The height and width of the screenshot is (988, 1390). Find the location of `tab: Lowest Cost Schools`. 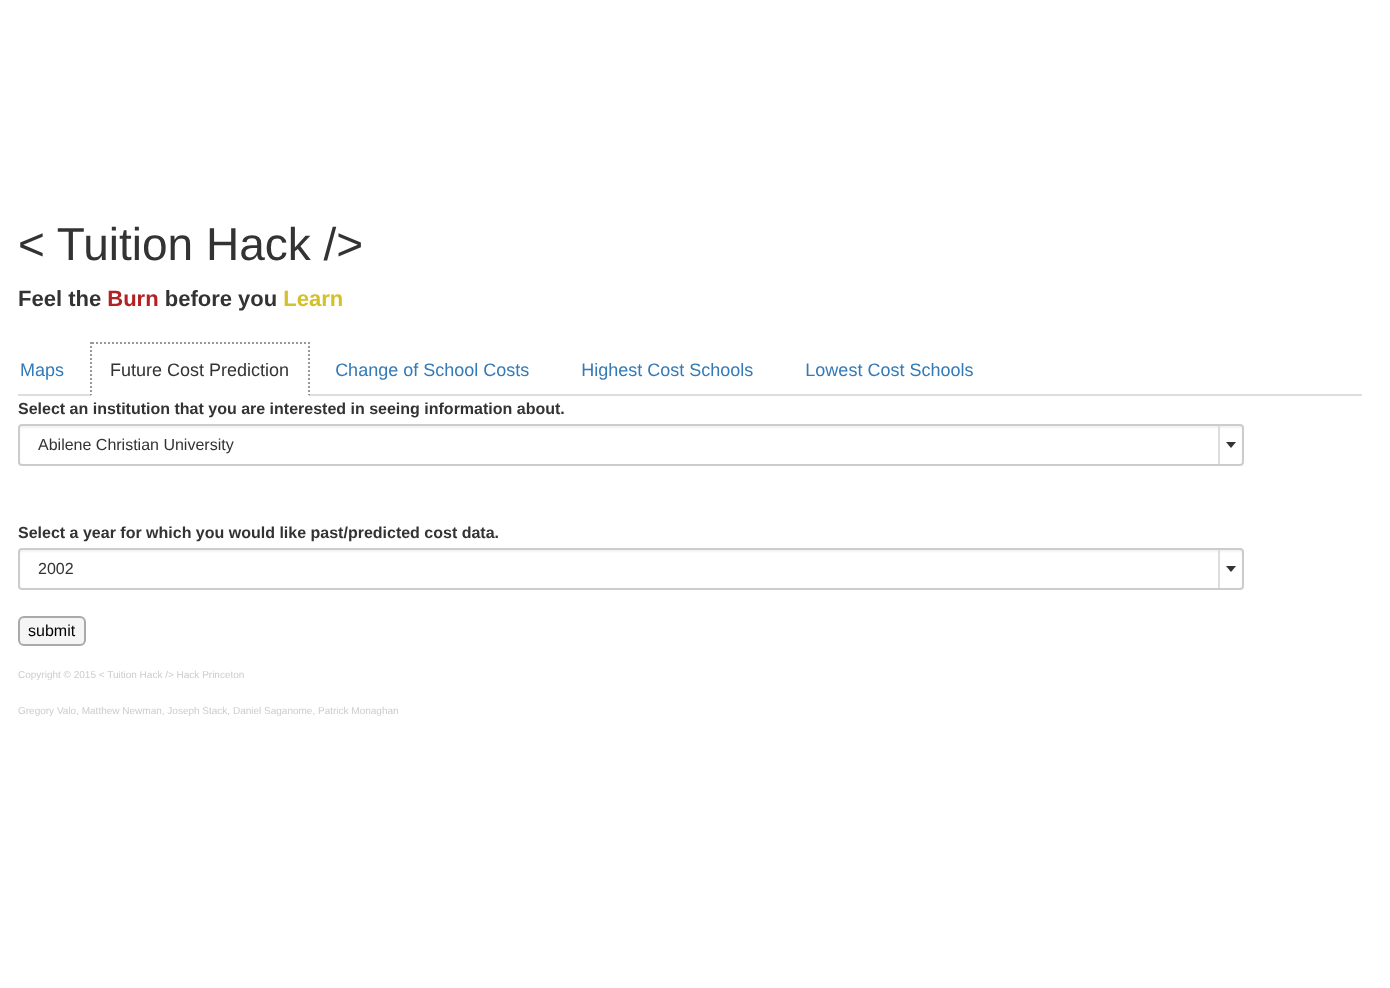

tab: Lowest Cost Schools is located at coordinates (901, 369).